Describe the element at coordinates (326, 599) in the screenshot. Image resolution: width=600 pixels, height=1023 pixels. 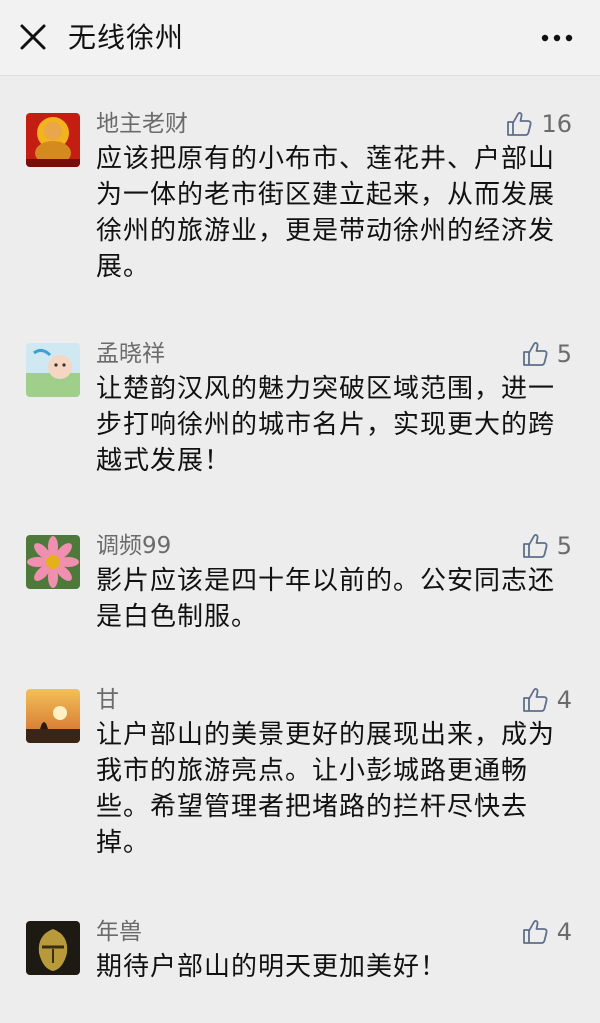
I see `comment-text: 影片应该是四十年以前的。公安同志还是白色制服。` at that location.